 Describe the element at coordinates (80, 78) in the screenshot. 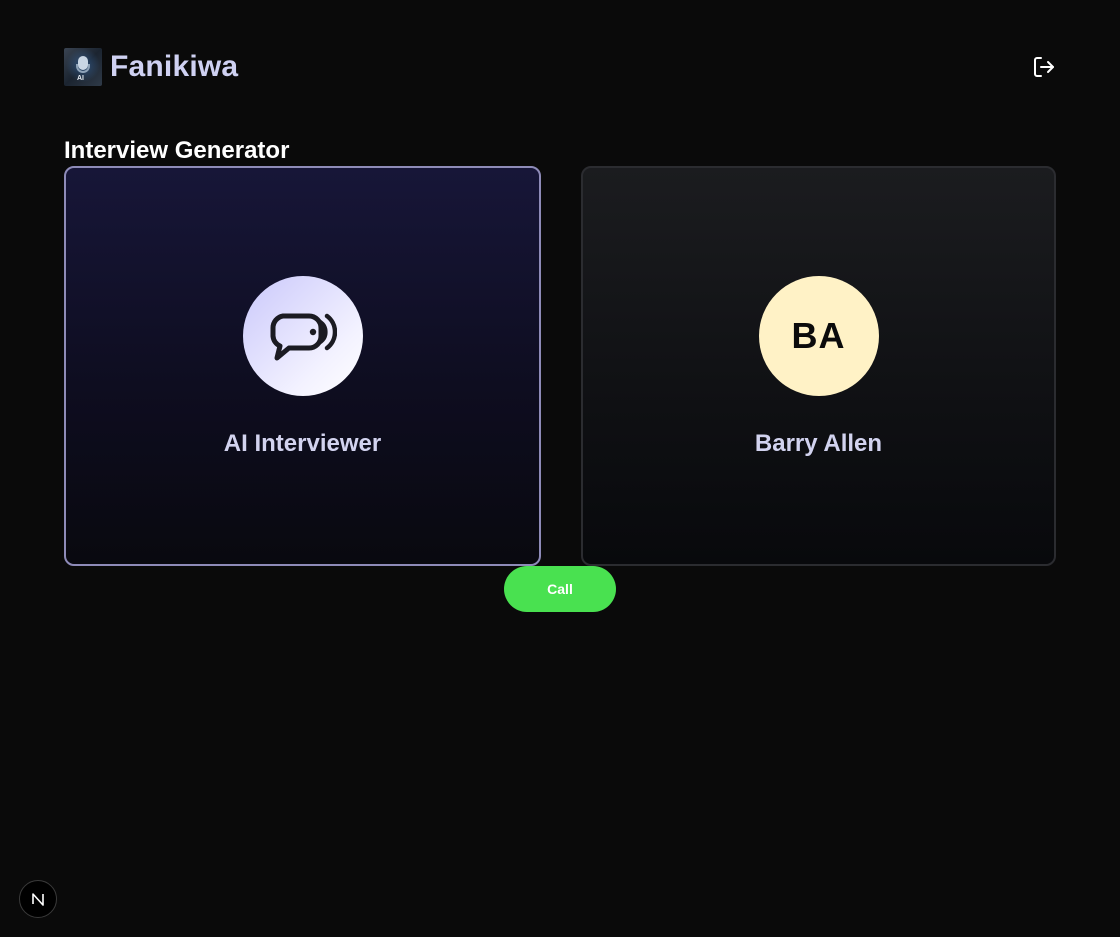

I see `logo-text: AI` at that location.